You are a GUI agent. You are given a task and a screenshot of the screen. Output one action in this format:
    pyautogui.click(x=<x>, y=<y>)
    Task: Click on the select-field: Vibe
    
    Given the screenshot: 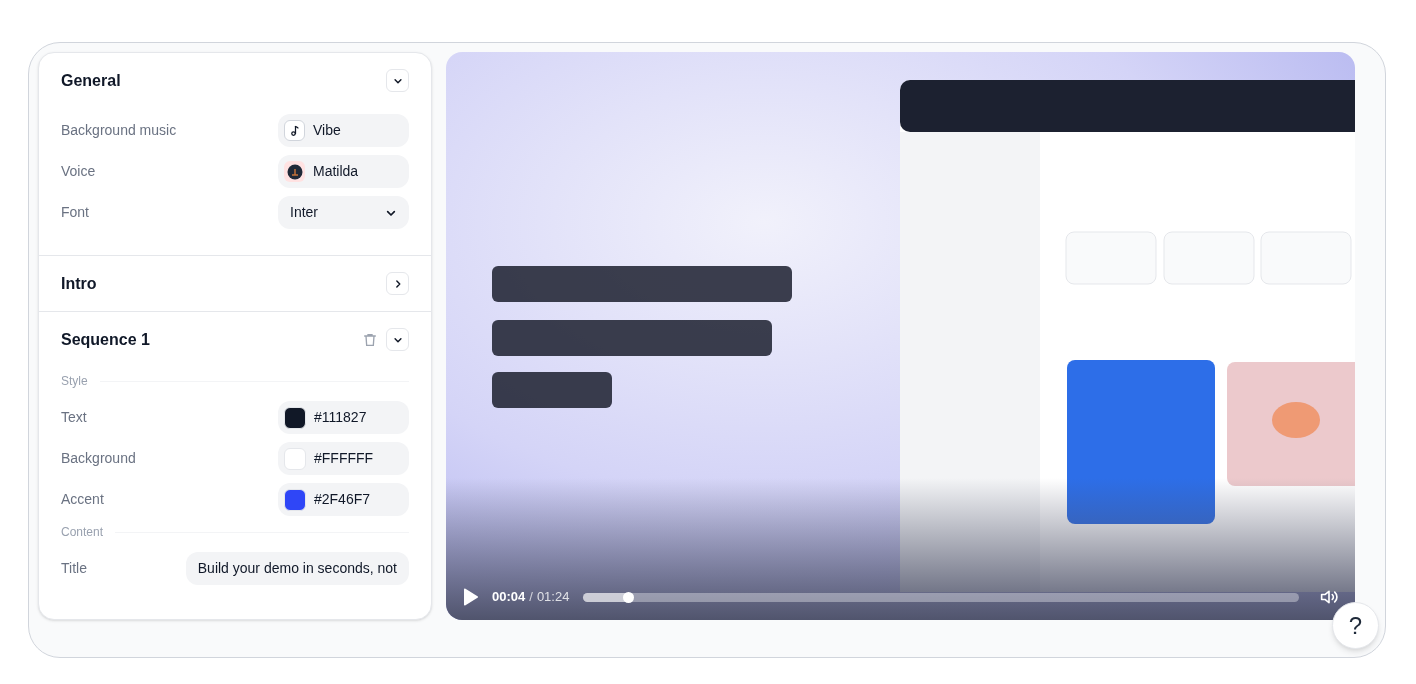 What is the action you would take?
    pyautogui.click(x=343, y=130)
    